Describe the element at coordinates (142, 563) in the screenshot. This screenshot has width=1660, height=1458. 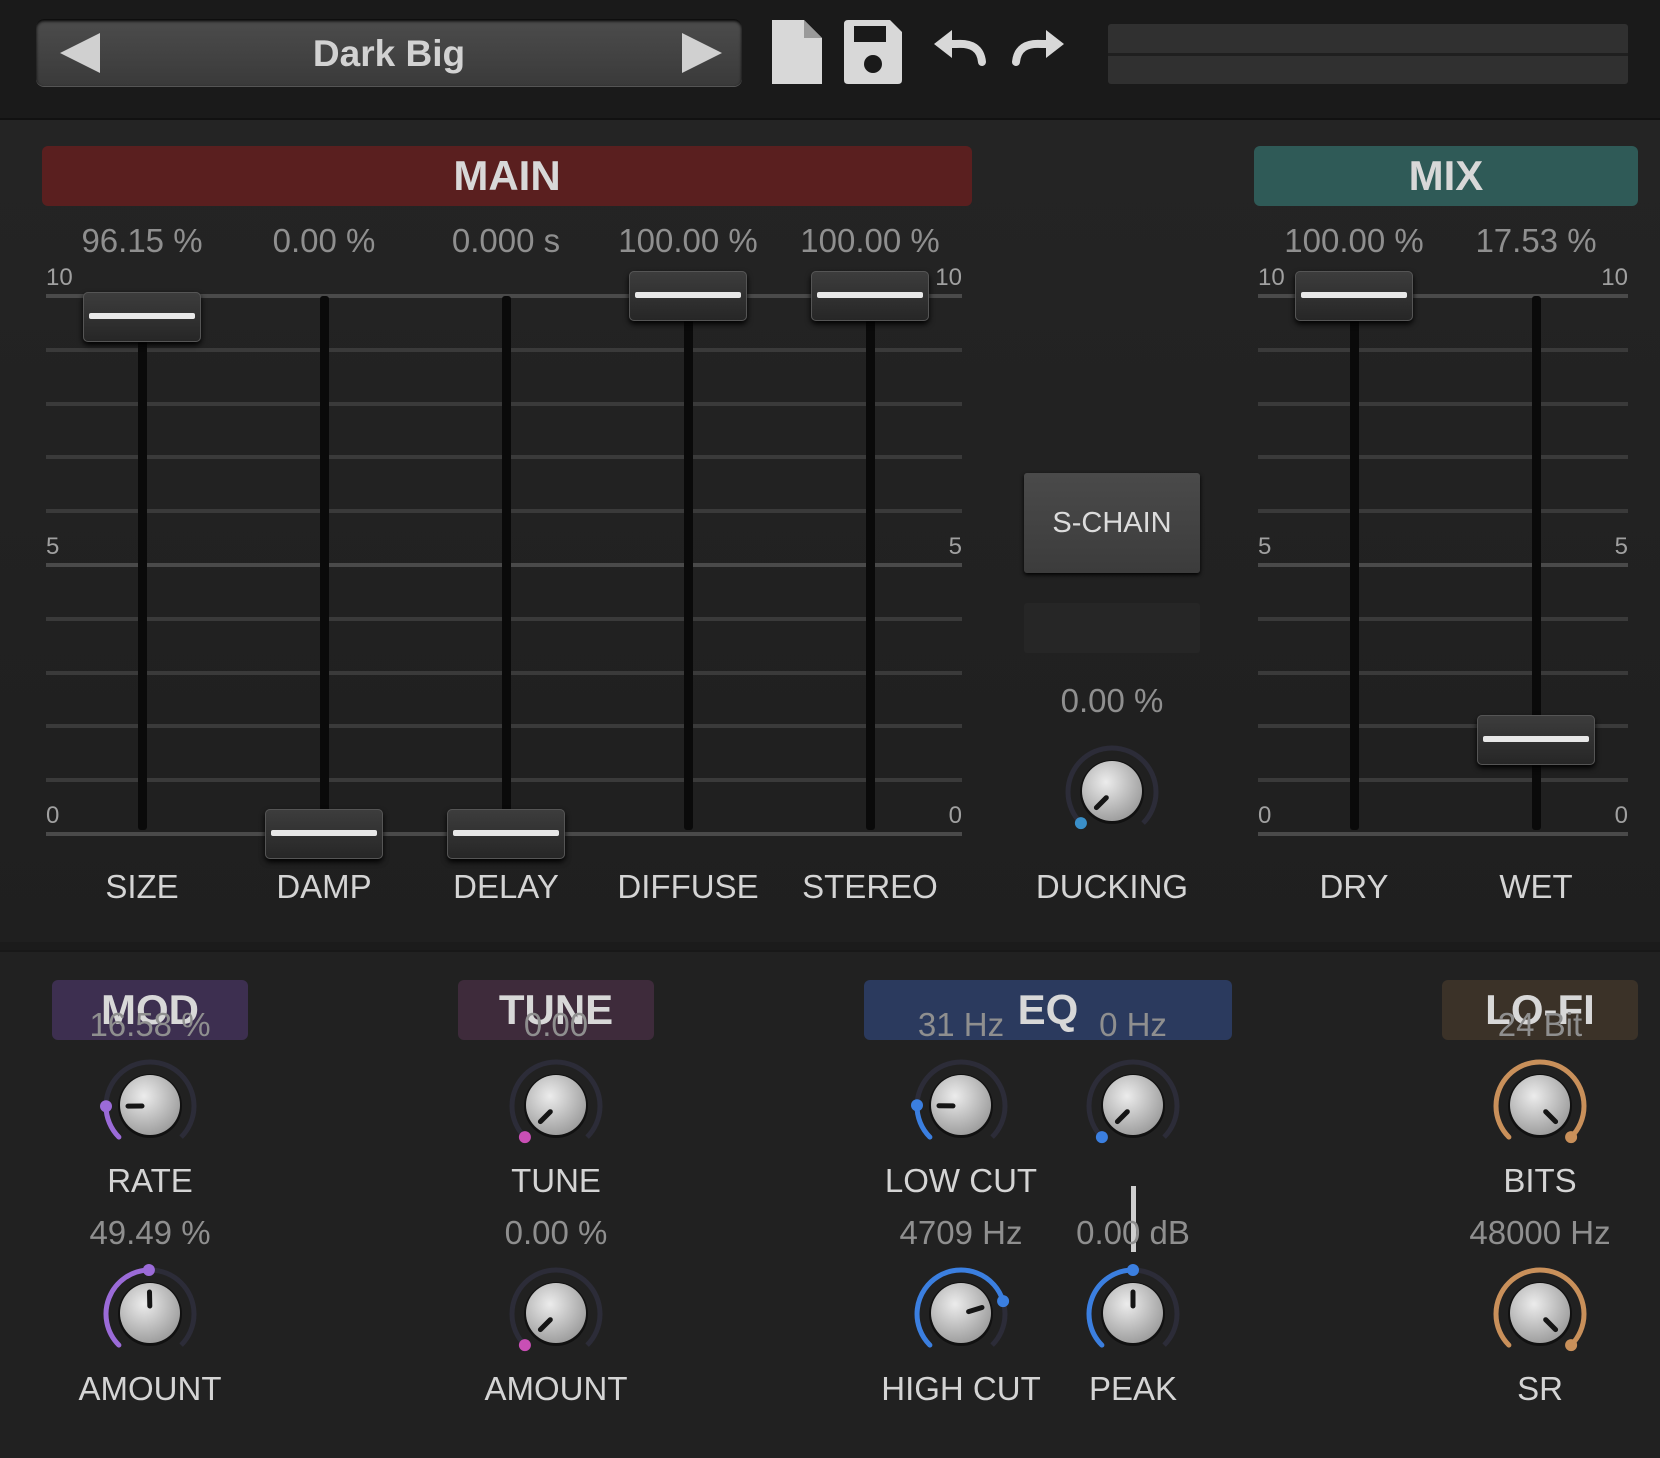
I see `fader-track-size` at that location.